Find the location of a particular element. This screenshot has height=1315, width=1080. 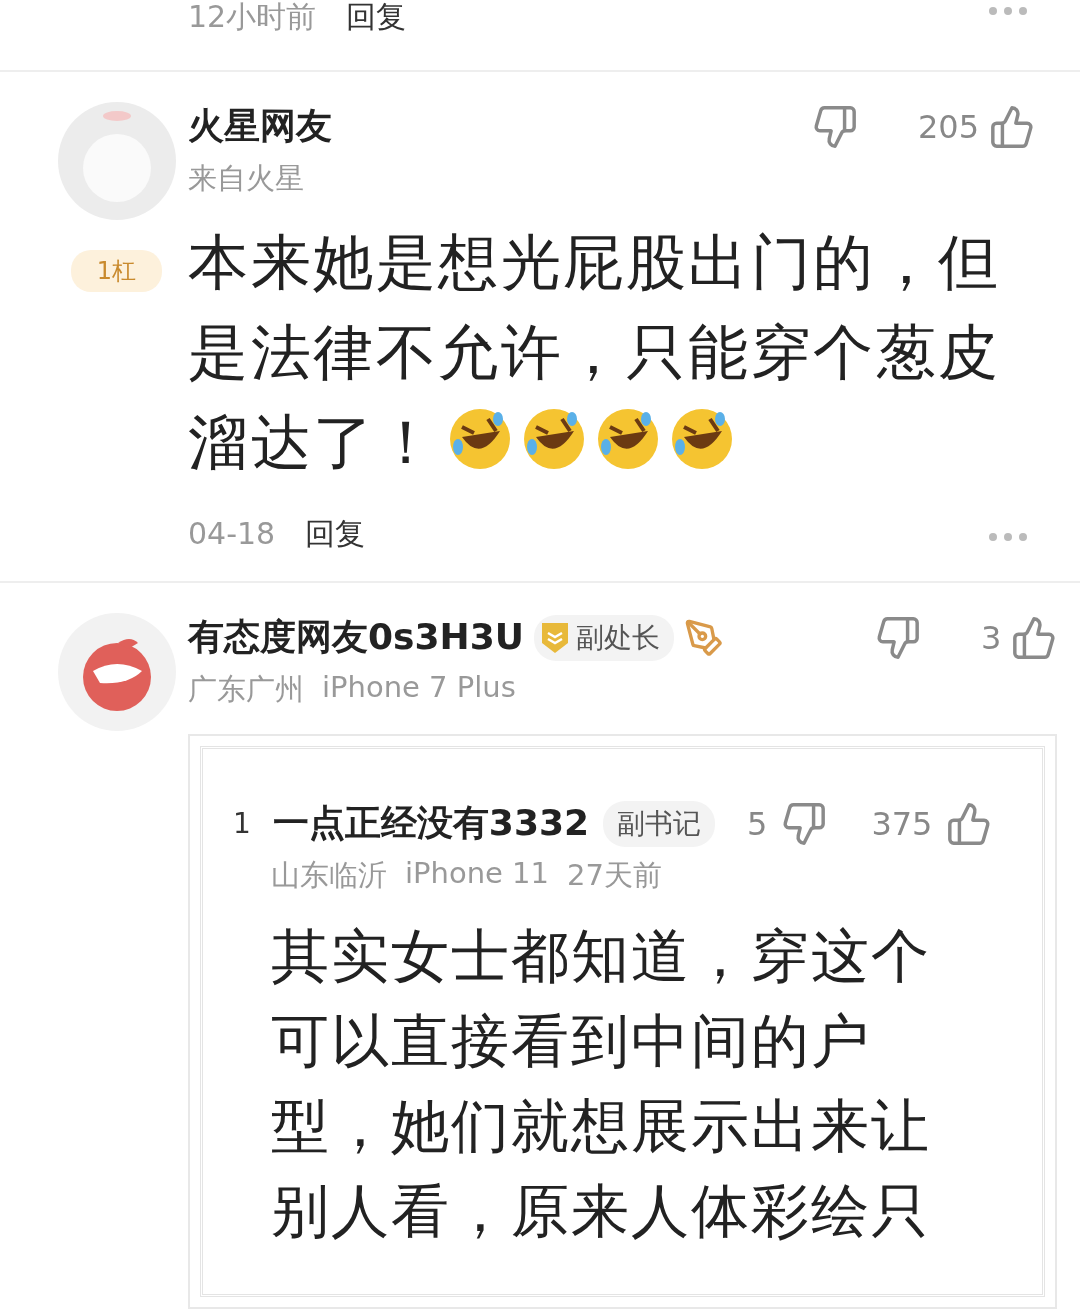

user-meta: 来自火星 is located at coordinates (246, 178).